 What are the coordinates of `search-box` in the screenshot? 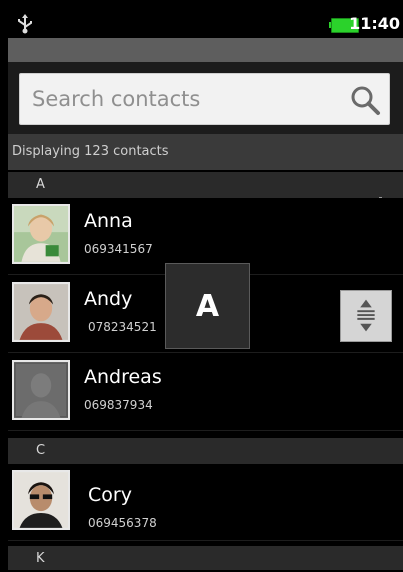 It's located at (204, 99).